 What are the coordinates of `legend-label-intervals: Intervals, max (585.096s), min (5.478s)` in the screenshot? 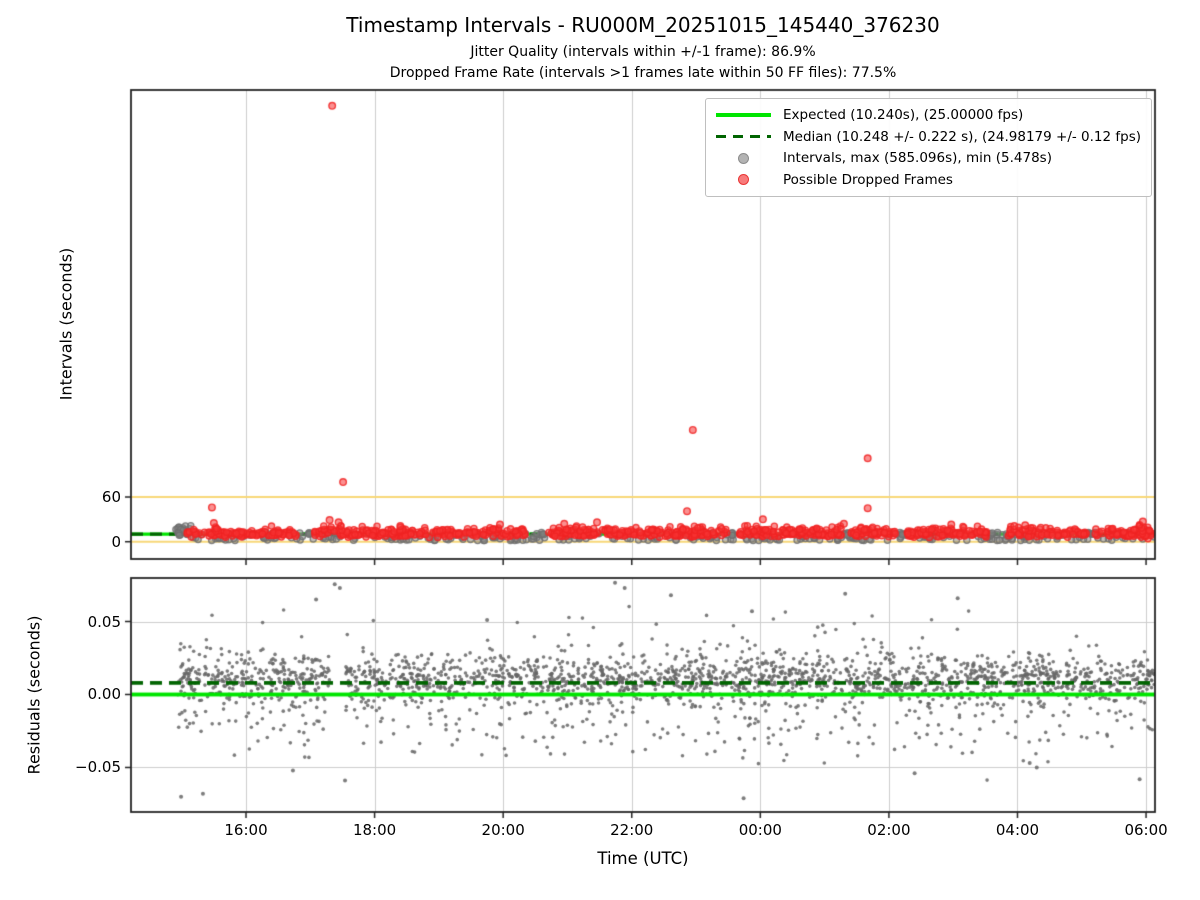 It's located at (917, 158).